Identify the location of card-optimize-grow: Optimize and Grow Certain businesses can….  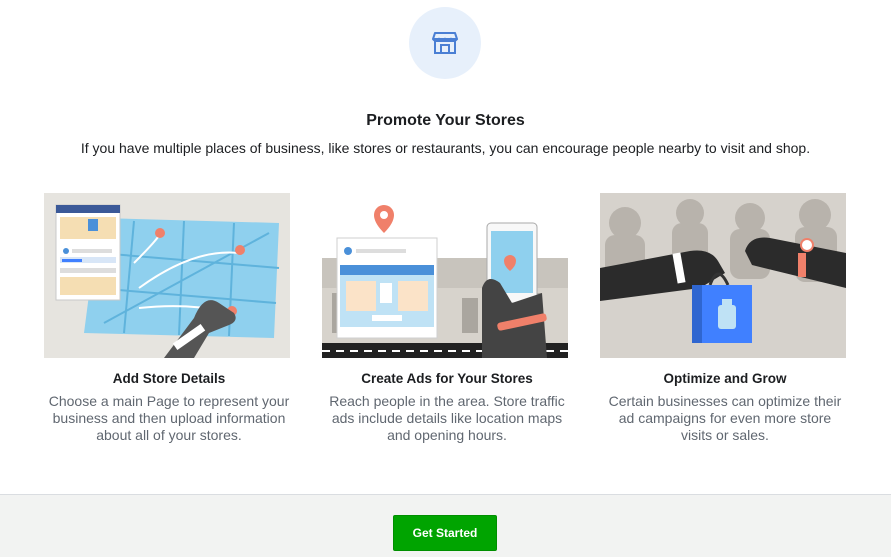
(725, 318).